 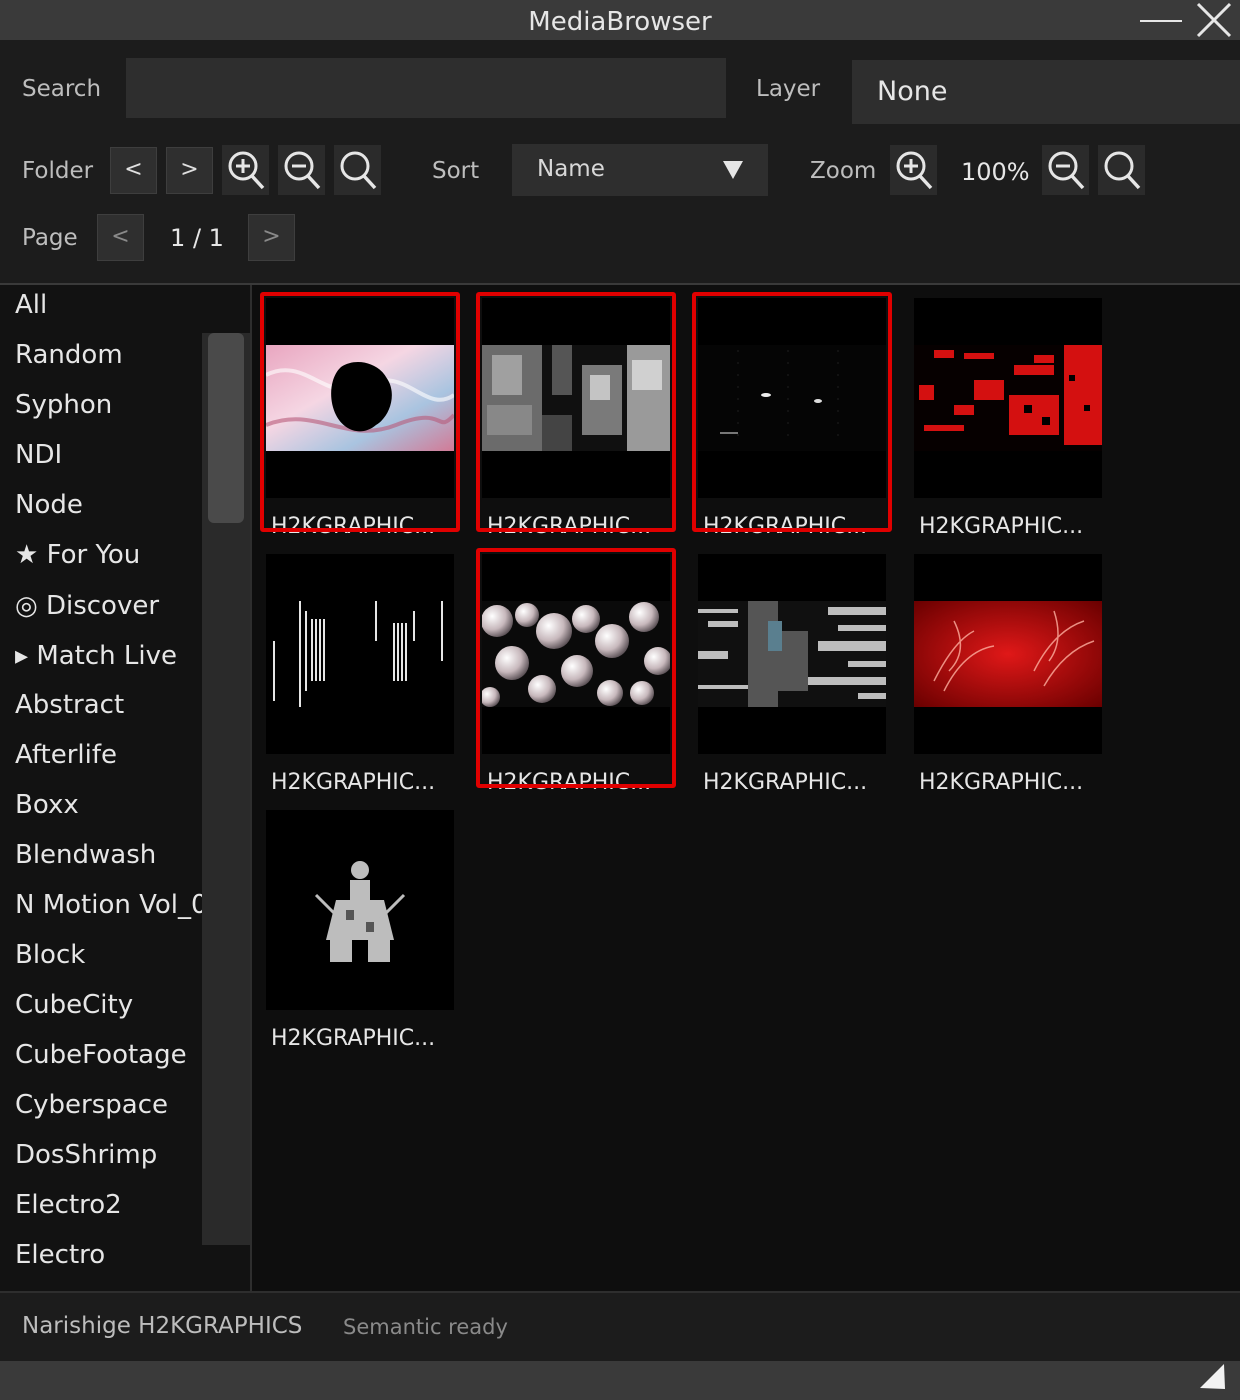 What do you see at coordinates (133, 170) in the screenshot?
I see `folder-prev-button: <` at bounding box center [133, 170].